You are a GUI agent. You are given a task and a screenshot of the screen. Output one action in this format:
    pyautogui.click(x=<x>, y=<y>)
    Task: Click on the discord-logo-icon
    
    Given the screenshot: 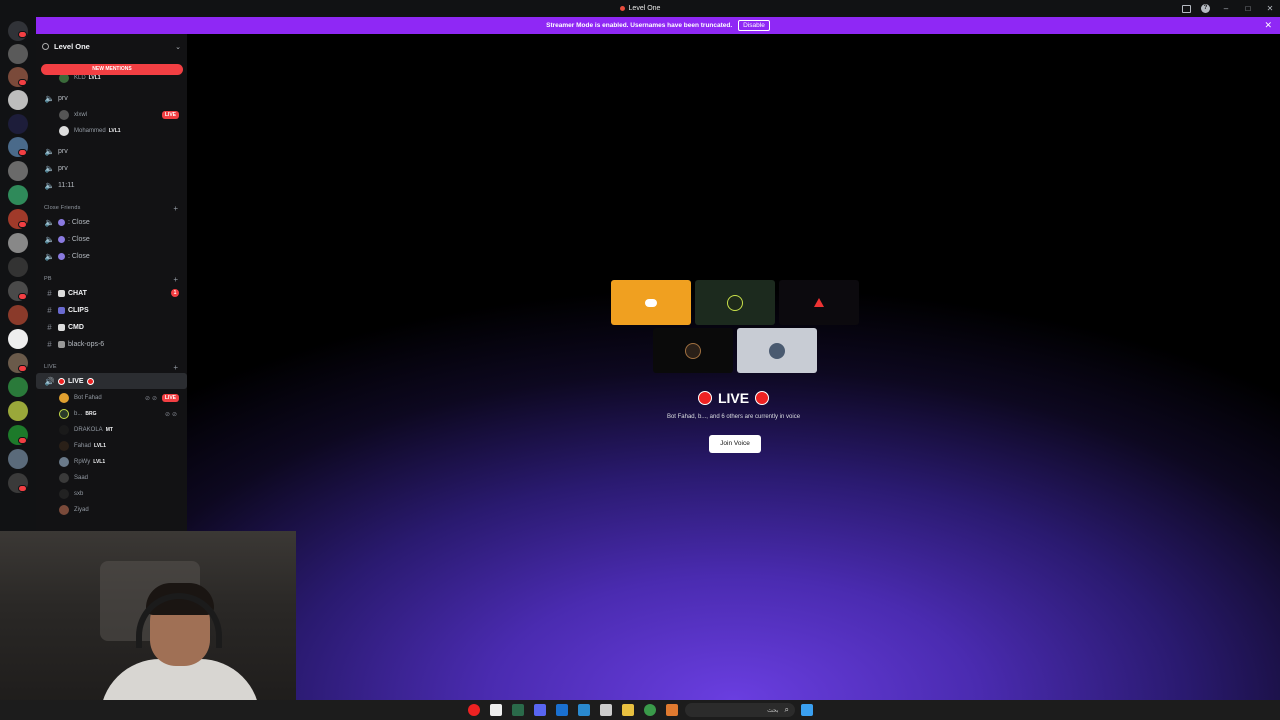 What is the action you would take?
    pyautogui.click(x=651, y=302)
    